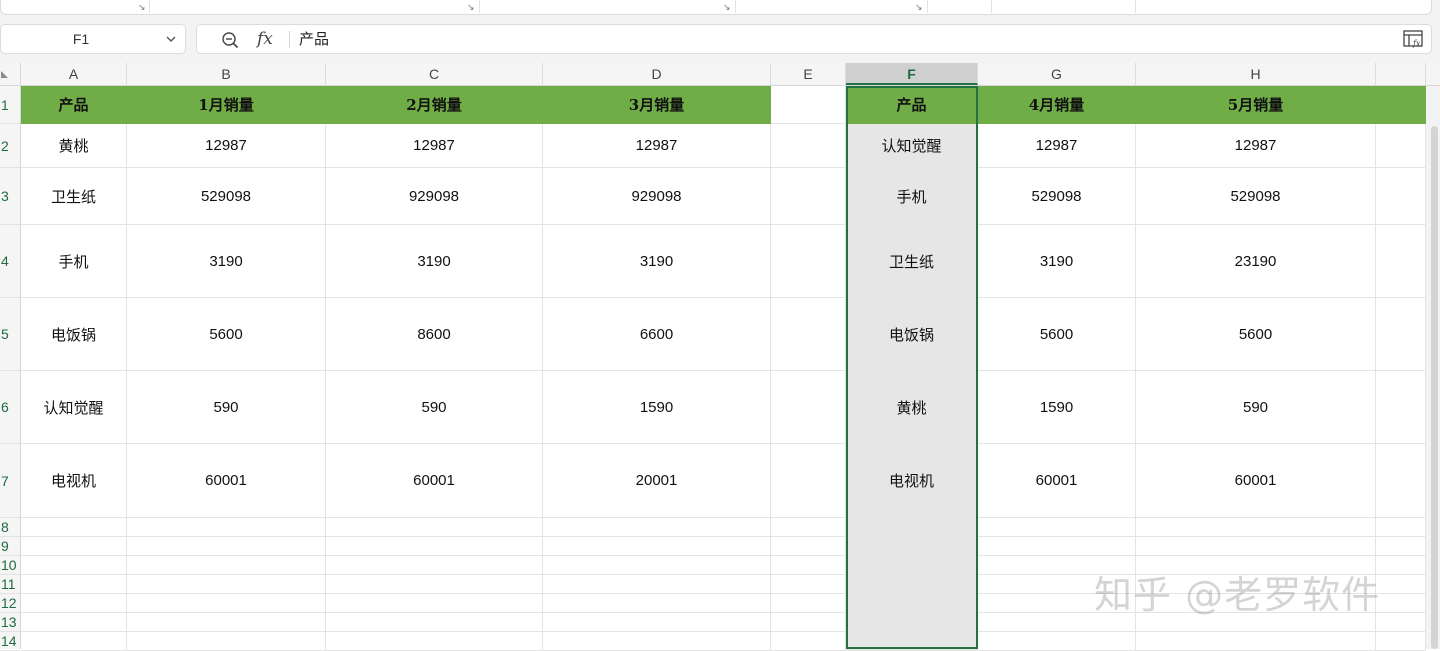 This screenshot has width=1440, height=651. What do you see at coordinates (912, 565) in the screenshot?
I see `cell-f10` at bounding box center [912, 565].